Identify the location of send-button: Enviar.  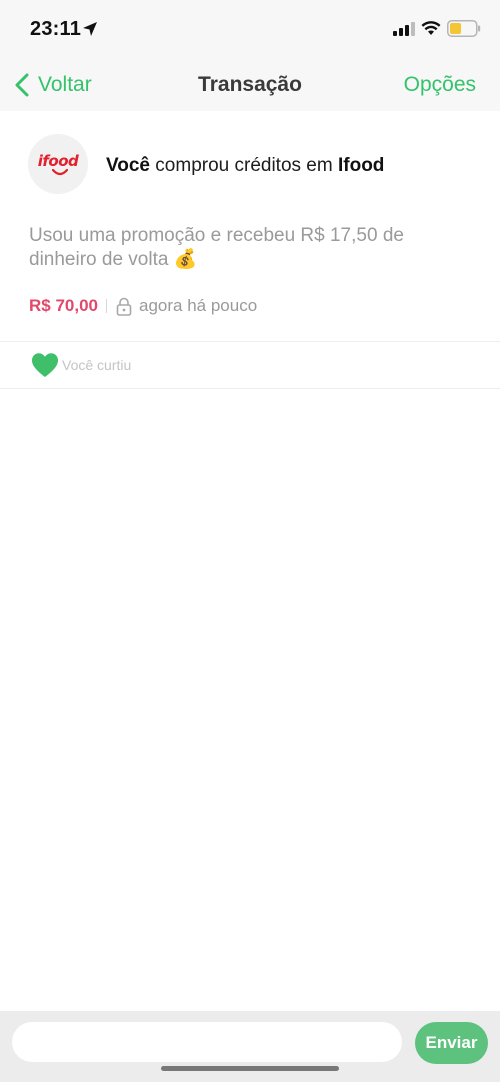
(451, 1043).